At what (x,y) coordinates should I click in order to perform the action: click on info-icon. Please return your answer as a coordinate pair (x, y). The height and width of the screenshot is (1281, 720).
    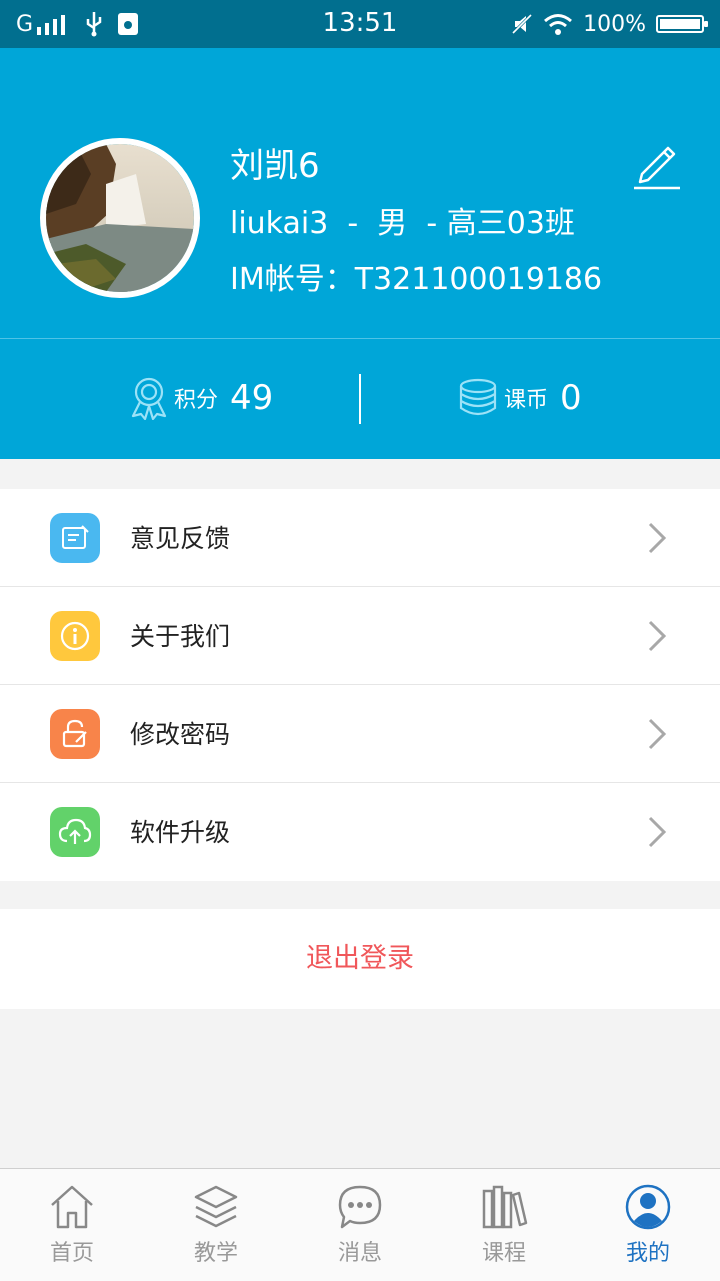
    Looking at the image, I should click on (75, 636).